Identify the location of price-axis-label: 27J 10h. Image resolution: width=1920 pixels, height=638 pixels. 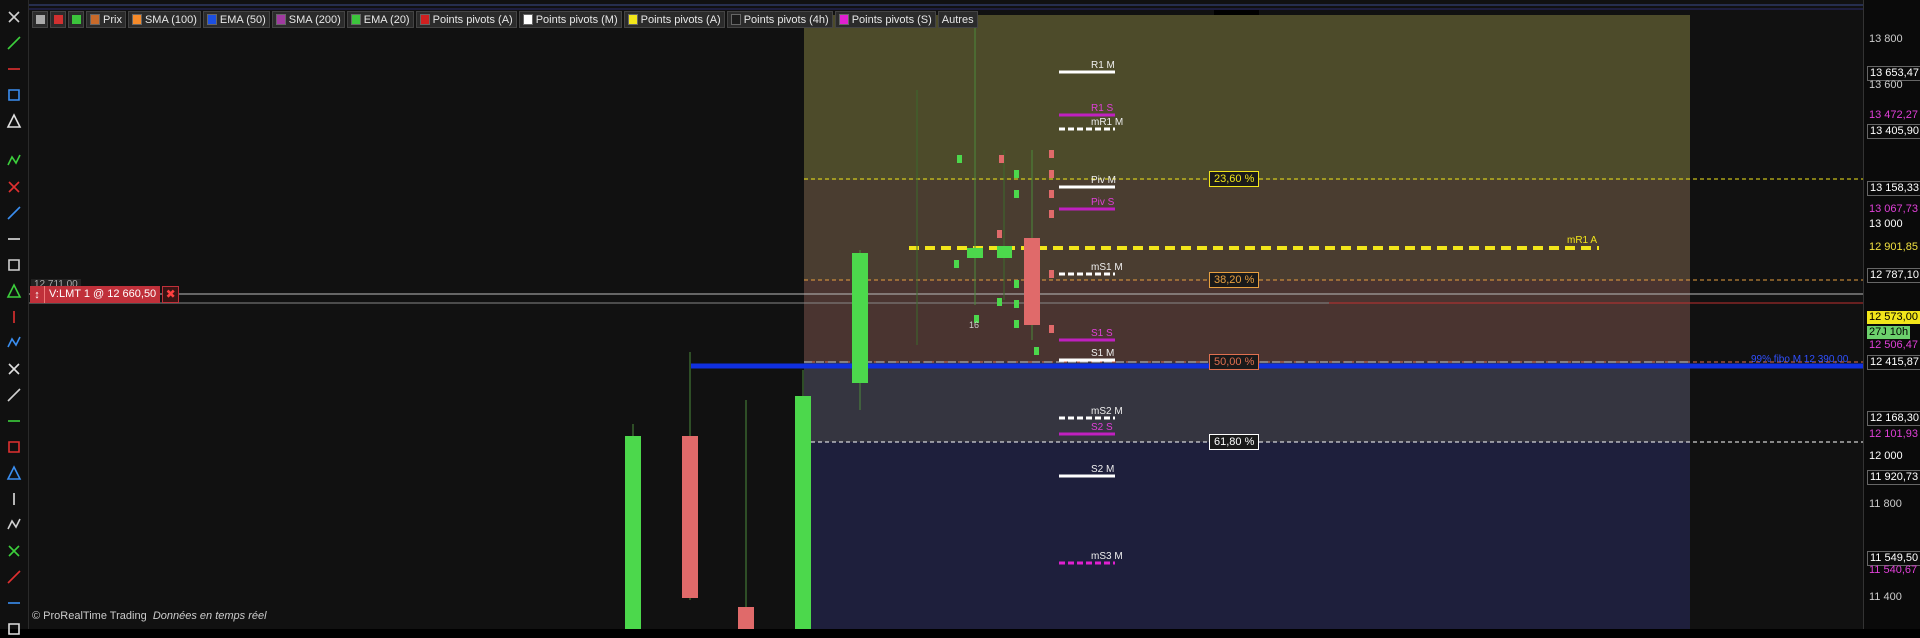
(1889, 332).